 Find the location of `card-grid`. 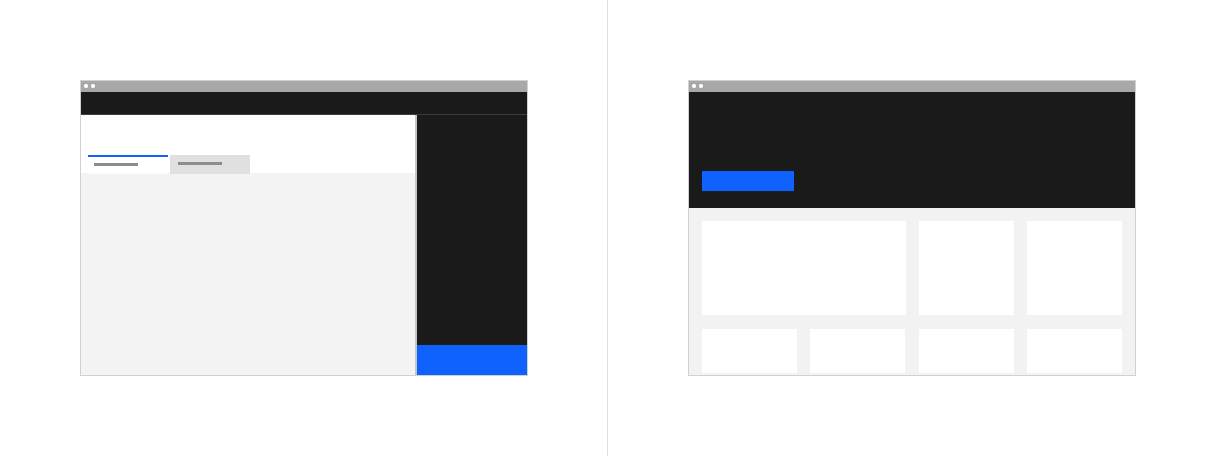

card-grid is located at coordinates (912, 291).